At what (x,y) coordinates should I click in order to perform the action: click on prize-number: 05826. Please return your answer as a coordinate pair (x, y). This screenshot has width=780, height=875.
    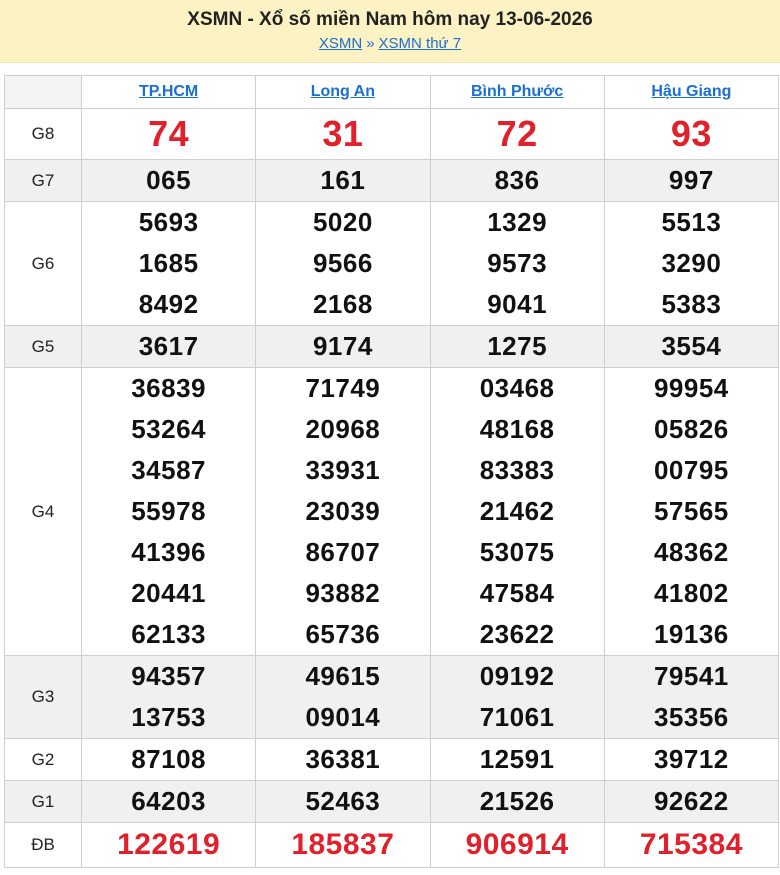
    Looking at the image, I should click on (691, 429).